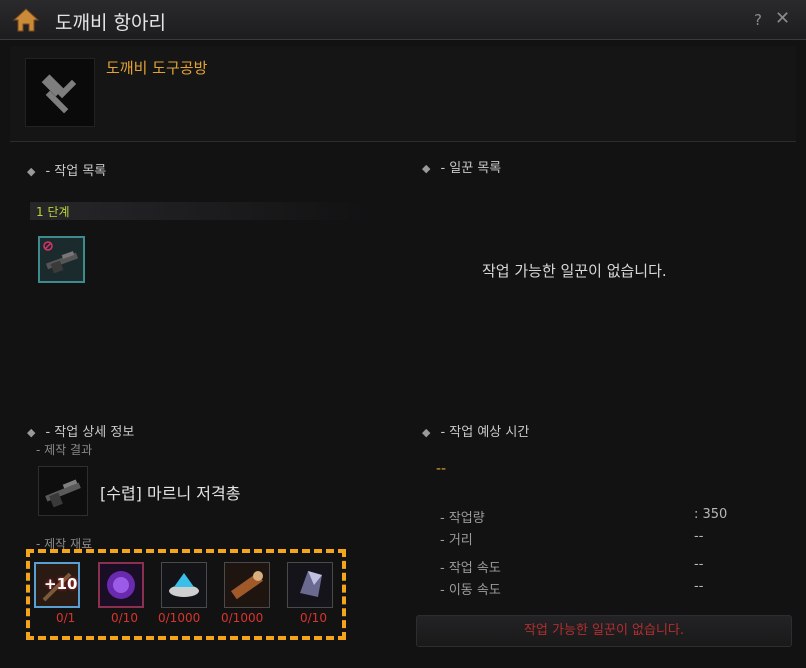 The width and height of the screenshot is (806, 668). I want to click on stat-value-distance: --, so click(699, 536).